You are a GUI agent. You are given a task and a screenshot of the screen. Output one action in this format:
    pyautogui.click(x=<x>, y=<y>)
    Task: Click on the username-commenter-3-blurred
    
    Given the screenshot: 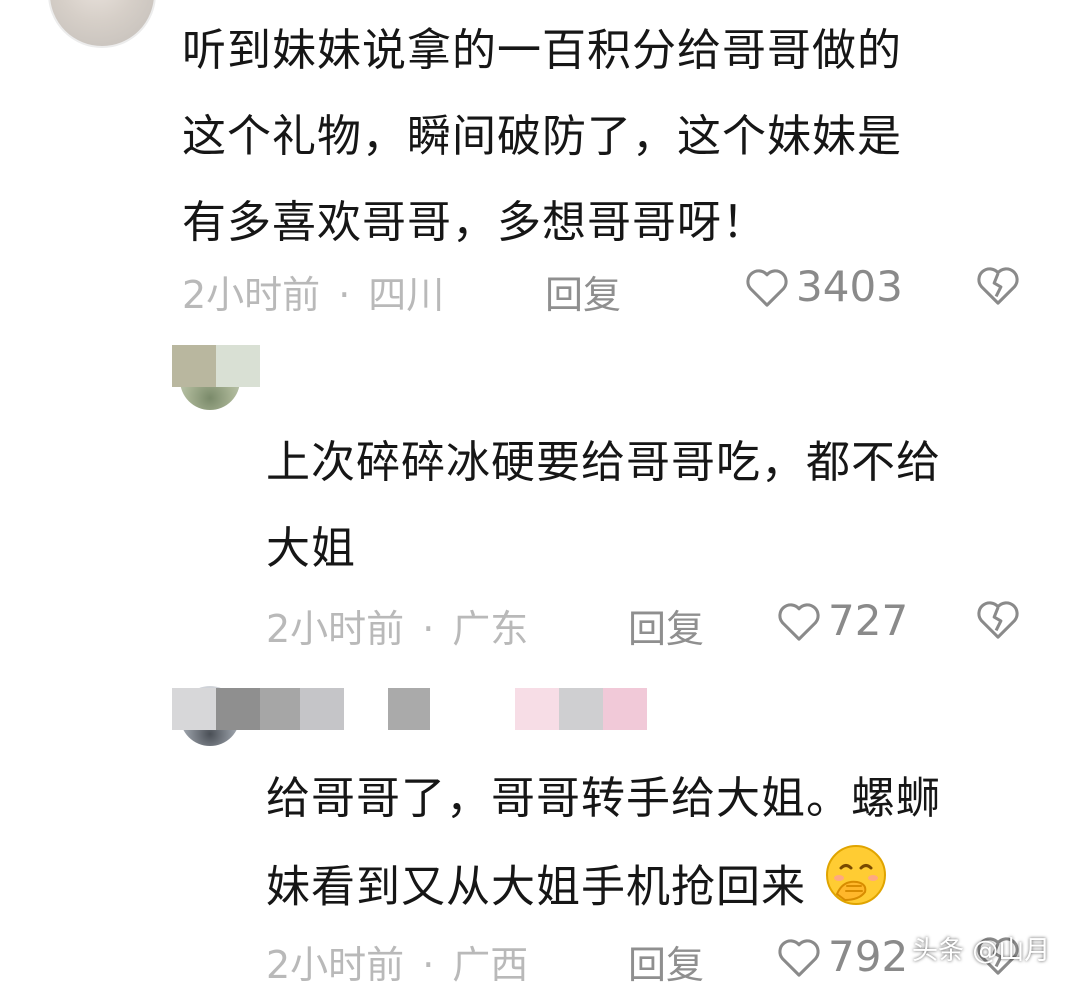 What is the action you would take?
    pyautogui.click(x=194, y=709)
    